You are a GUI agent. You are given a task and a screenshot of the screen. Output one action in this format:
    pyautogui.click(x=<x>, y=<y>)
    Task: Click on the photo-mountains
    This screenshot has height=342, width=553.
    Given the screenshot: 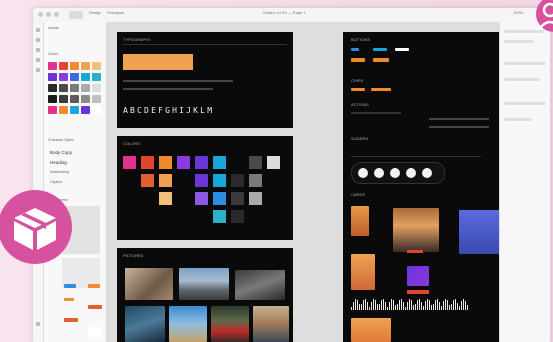 What is the action you would take?
    pyautogui.click(x=204, y=284)
    